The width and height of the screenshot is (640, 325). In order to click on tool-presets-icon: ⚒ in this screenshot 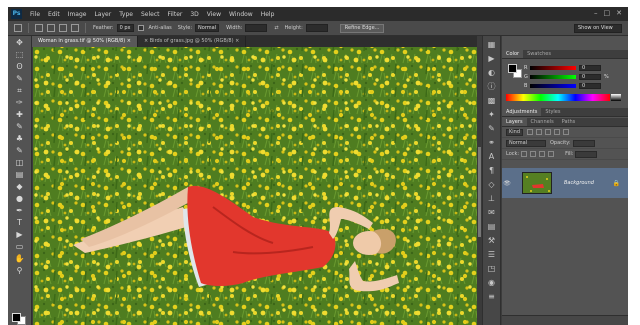, I will do `click(491, 240)`.